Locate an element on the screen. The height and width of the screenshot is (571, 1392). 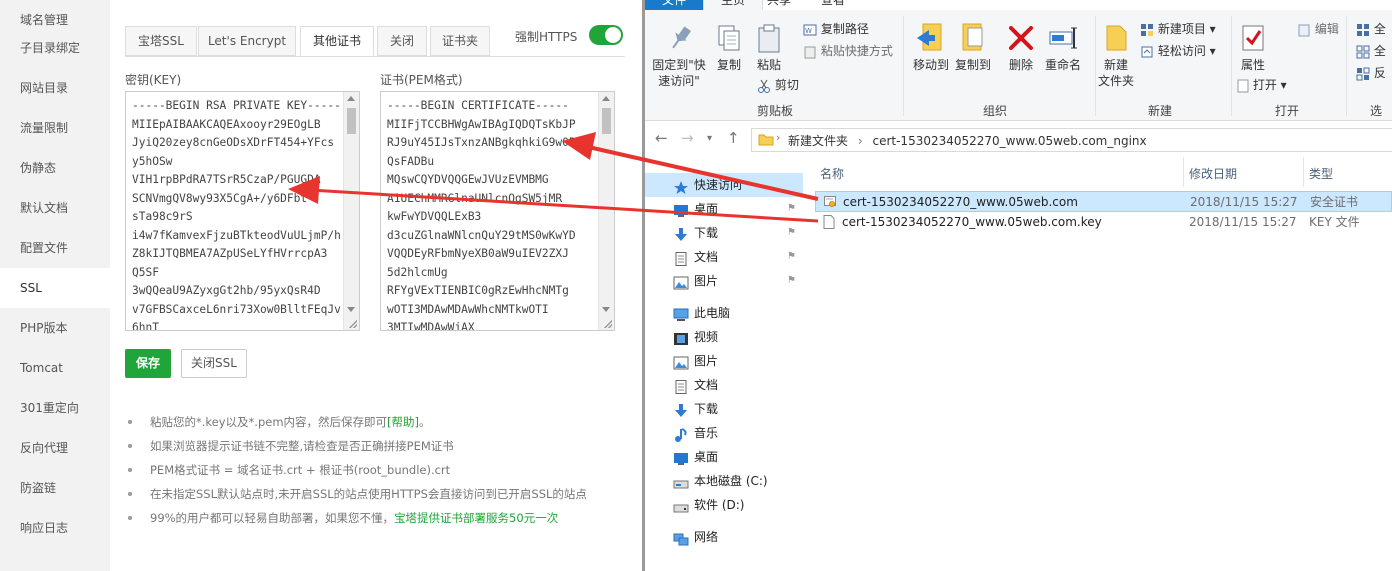
copy-button: 复制 is located at coordinates (729, 47).